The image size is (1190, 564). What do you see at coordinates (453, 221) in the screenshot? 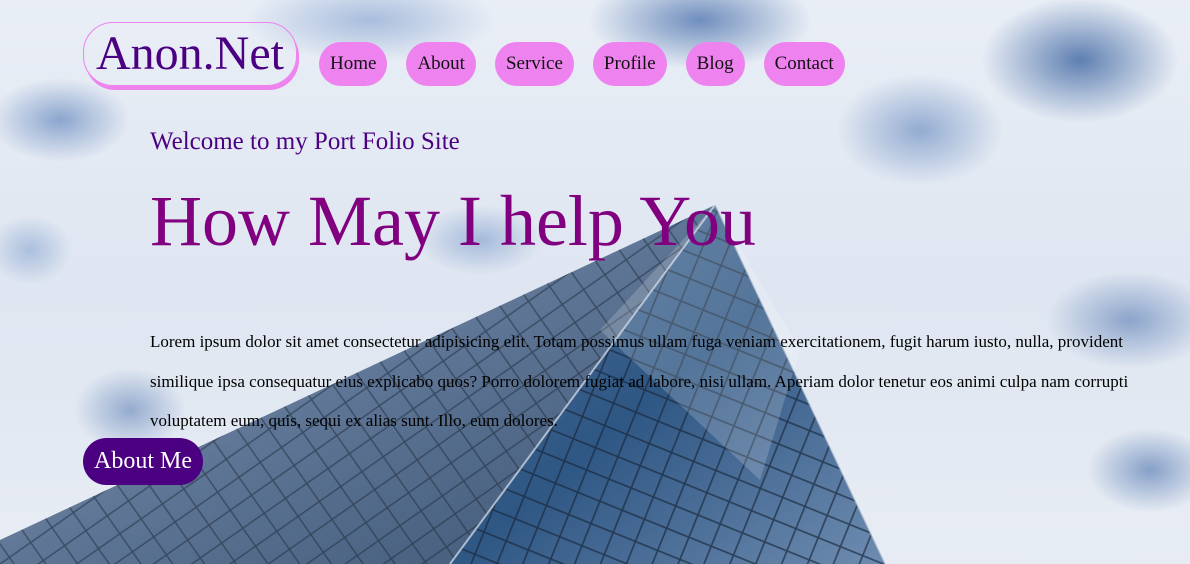
I see `hero-headline: How May I help You` at bounding box center [453, 221].